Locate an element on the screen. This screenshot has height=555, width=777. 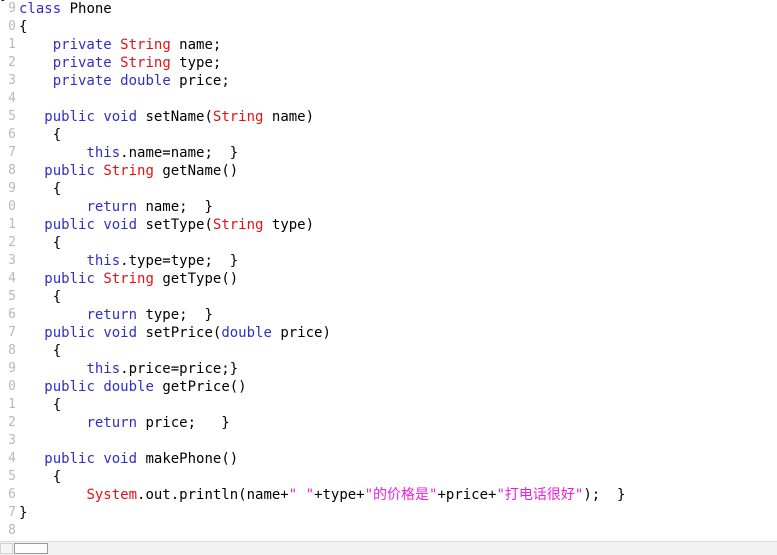
code-line-content: public String getName() is located at coordinates (127, 171).